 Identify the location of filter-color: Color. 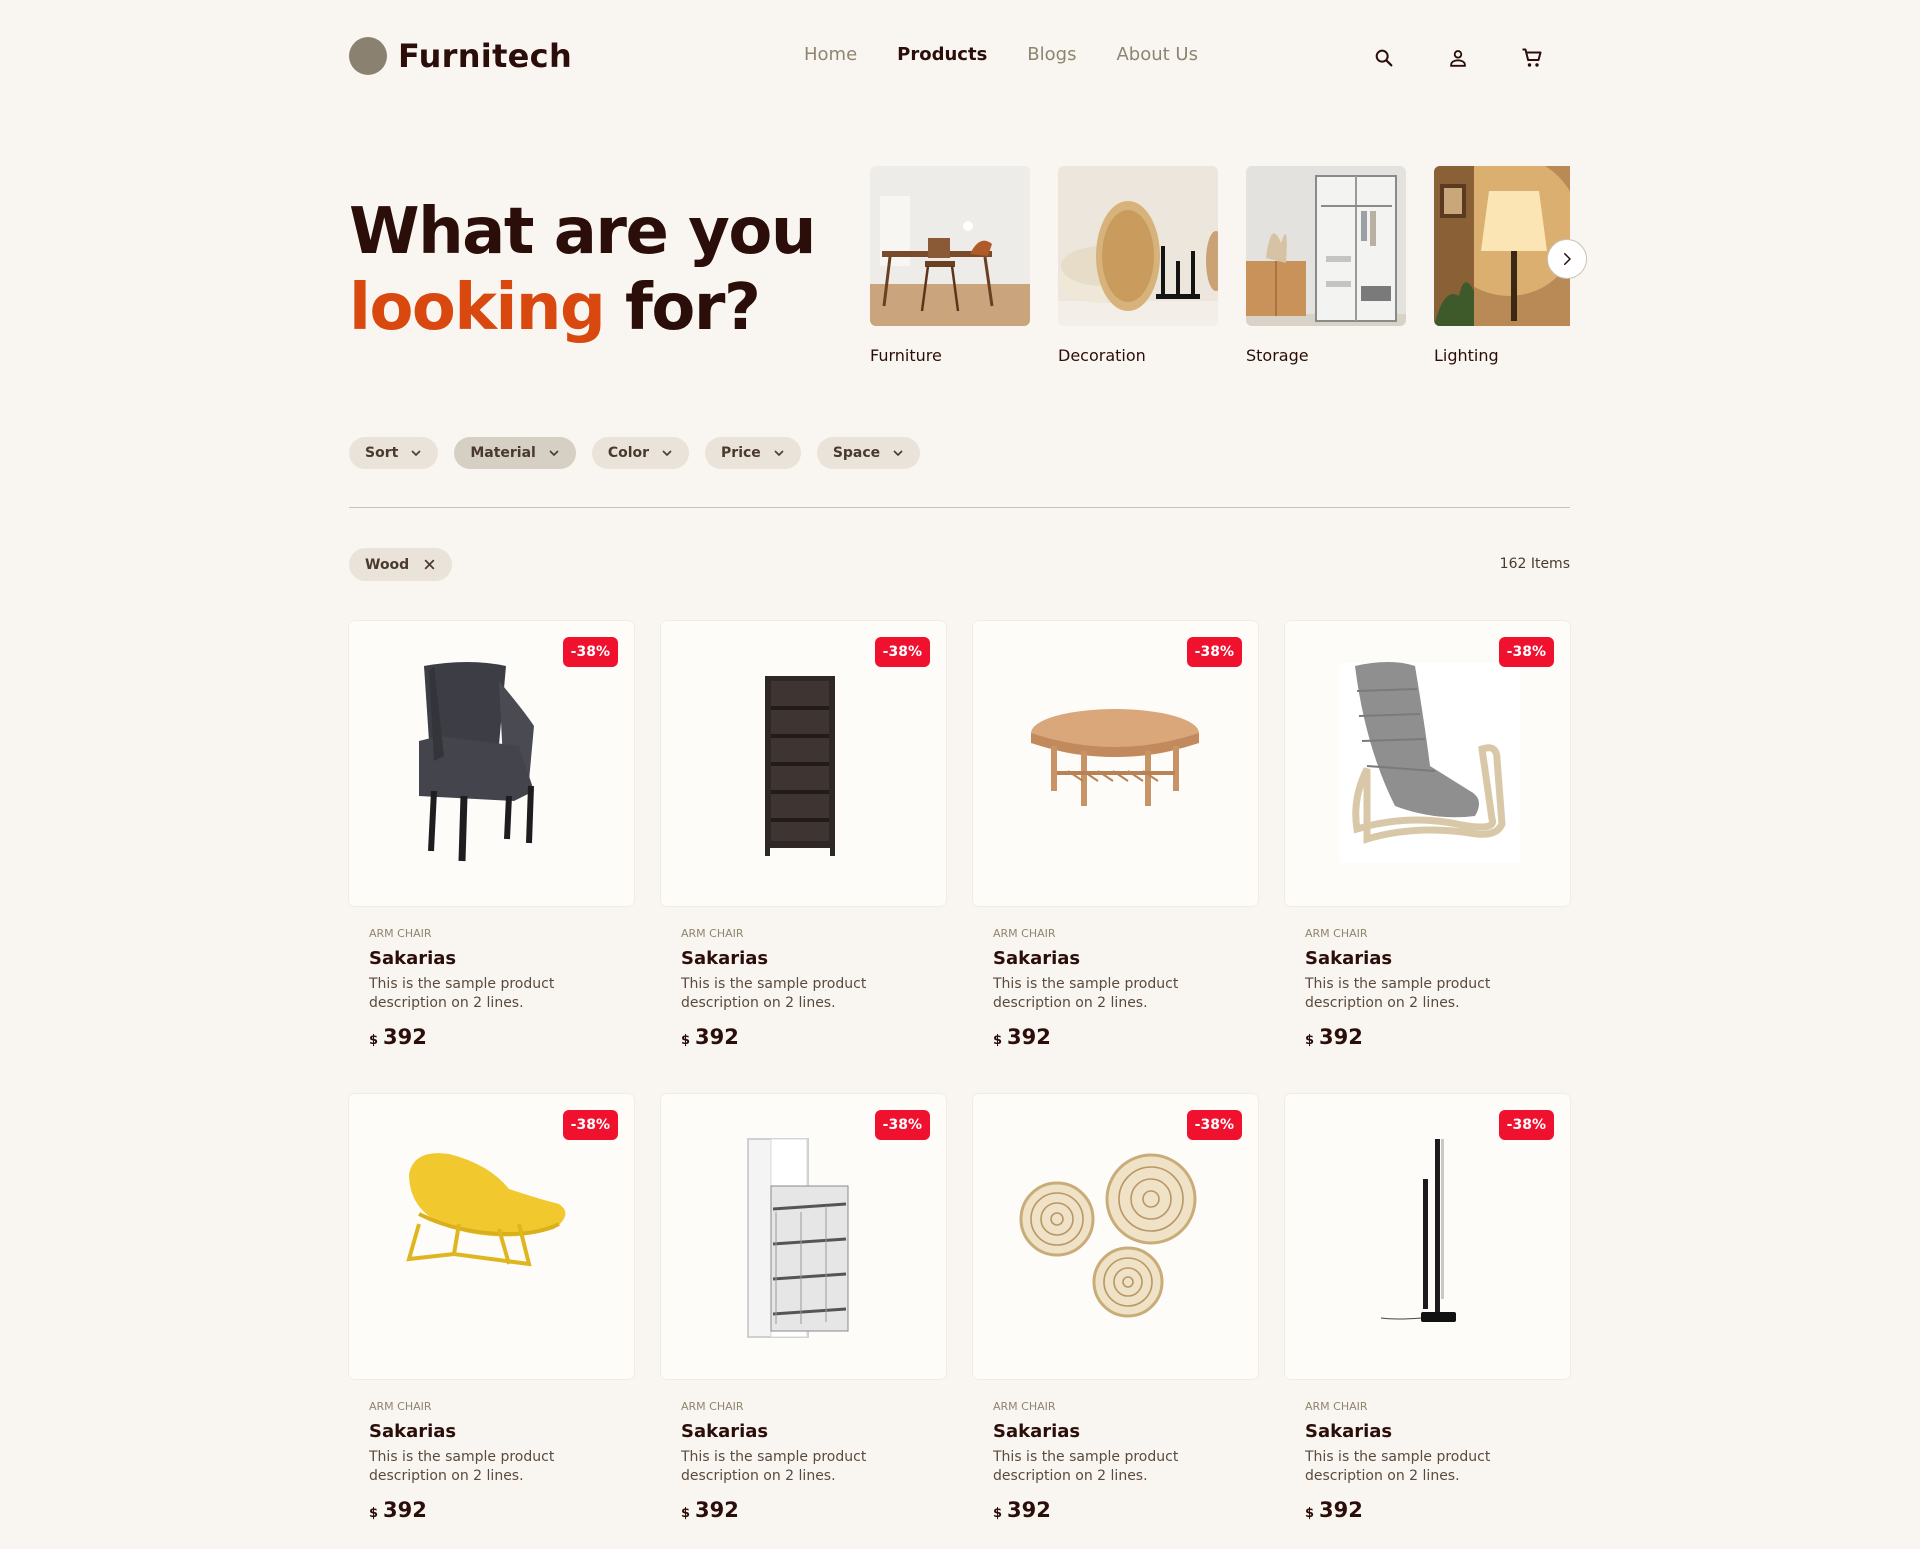
(640, 453).